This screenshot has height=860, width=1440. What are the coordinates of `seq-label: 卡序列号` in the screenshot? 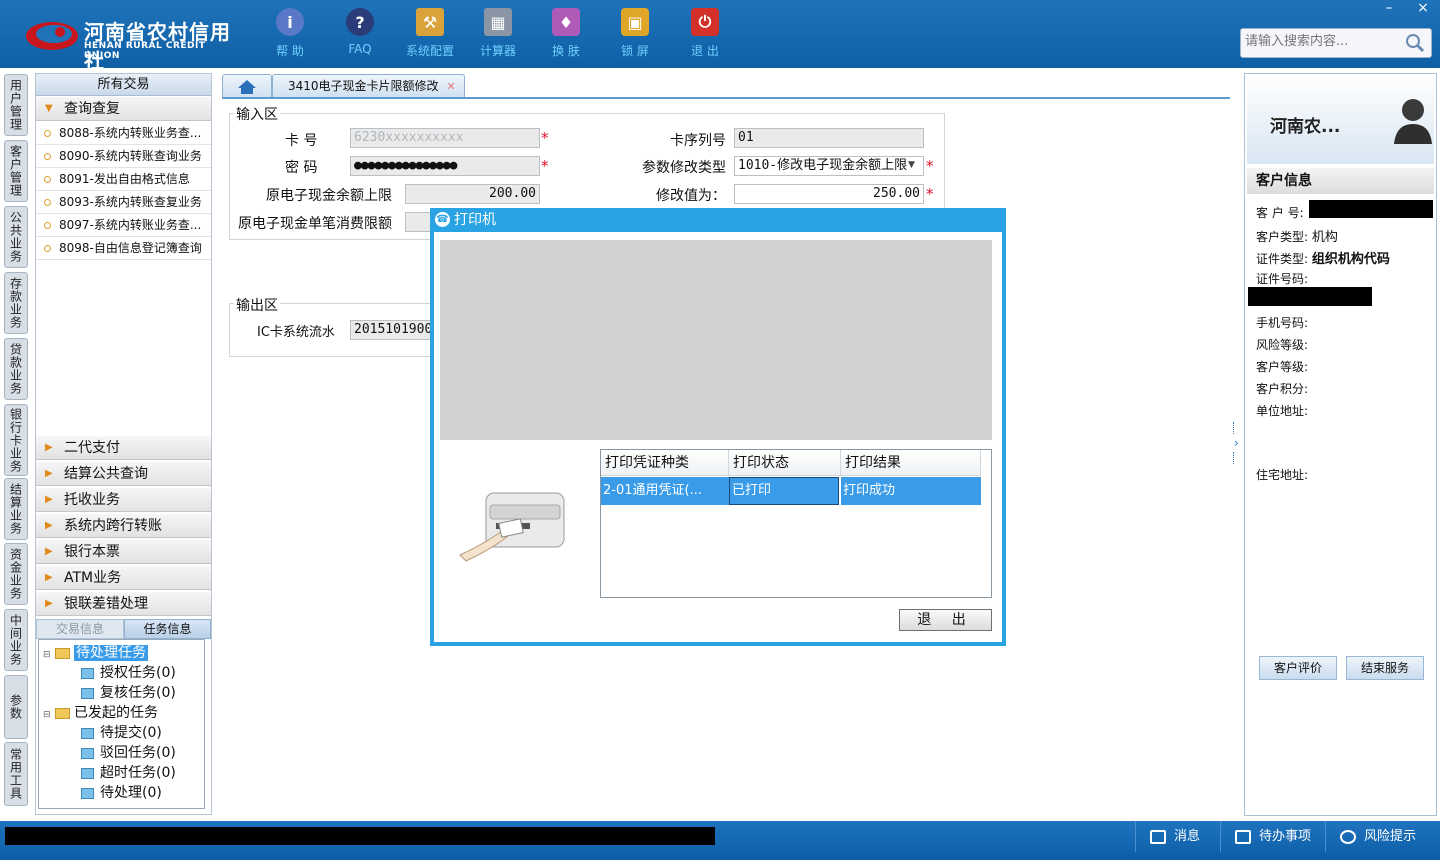 It's located at (698, 141).